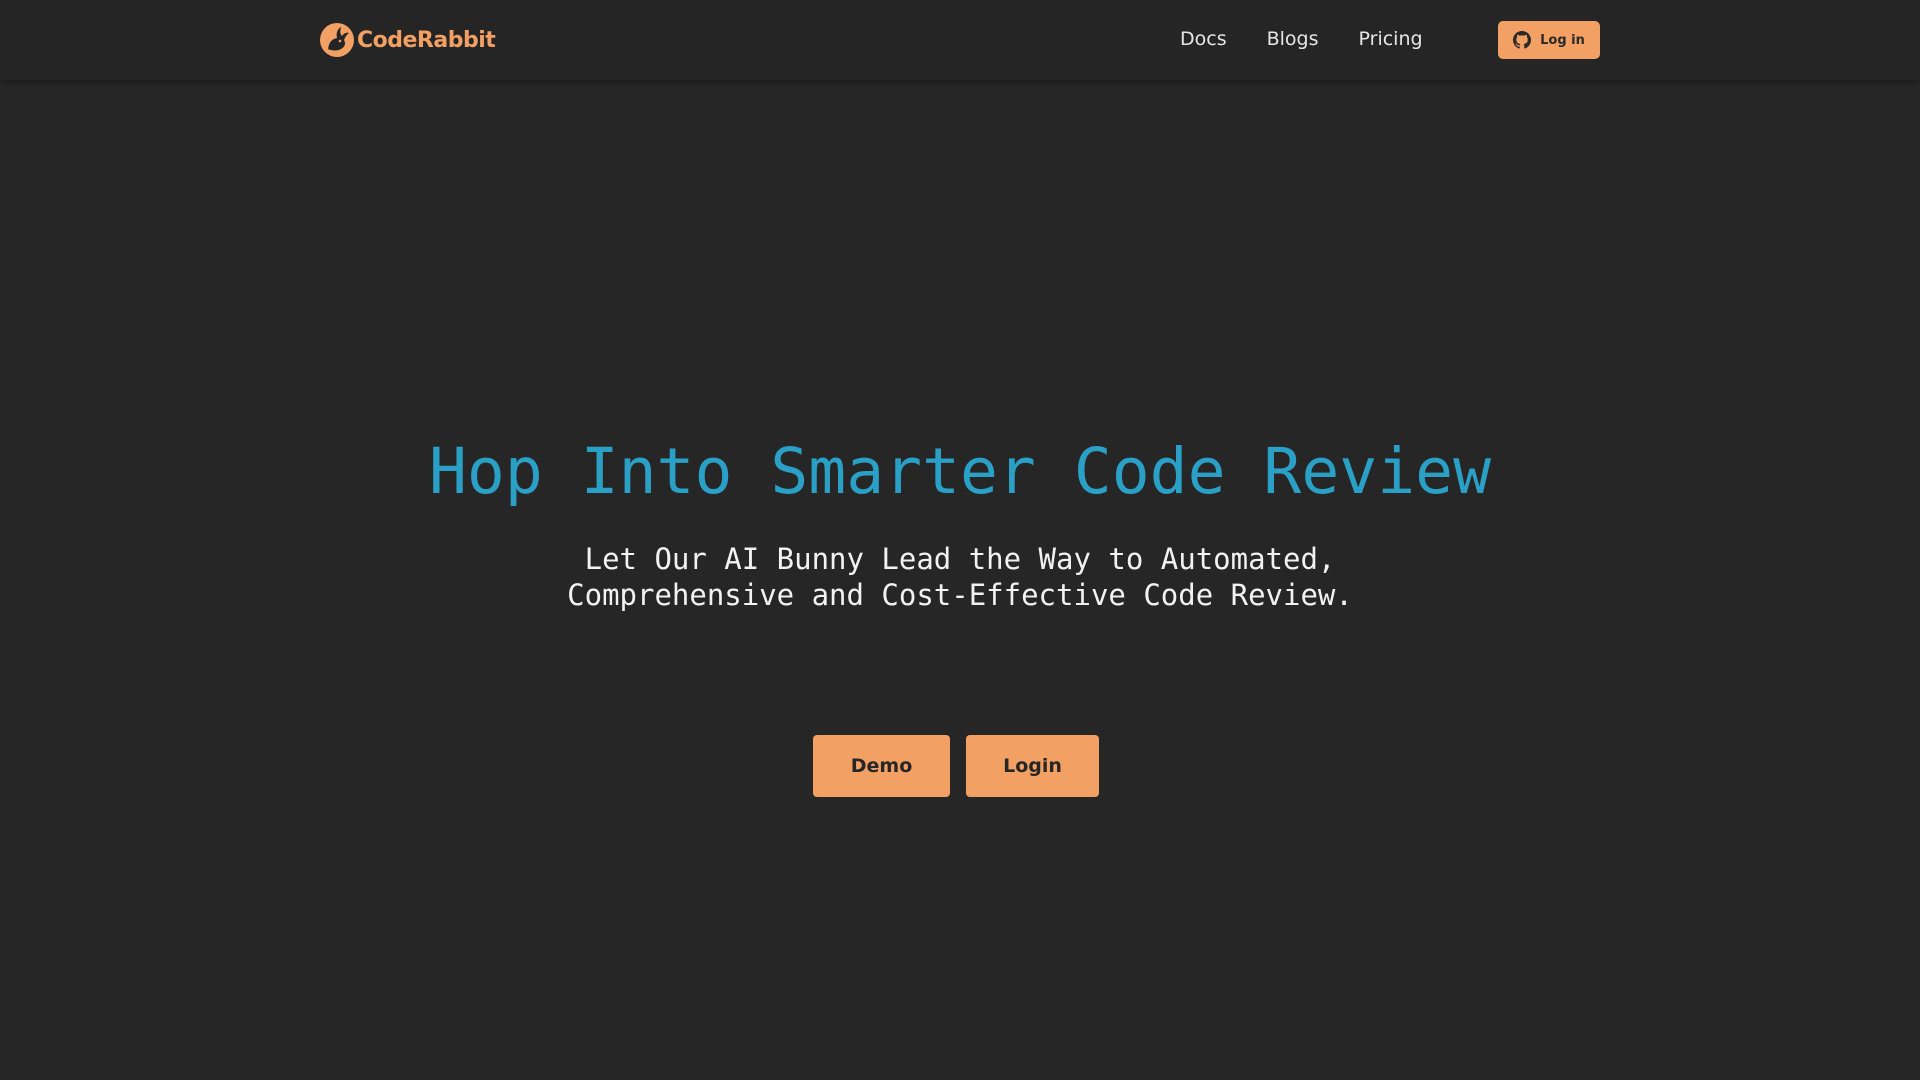  What do you see at coordinates (426, 40) in the screenshot?
I see `logo-text: CodeRabbit` at bounding box center [426, 40].